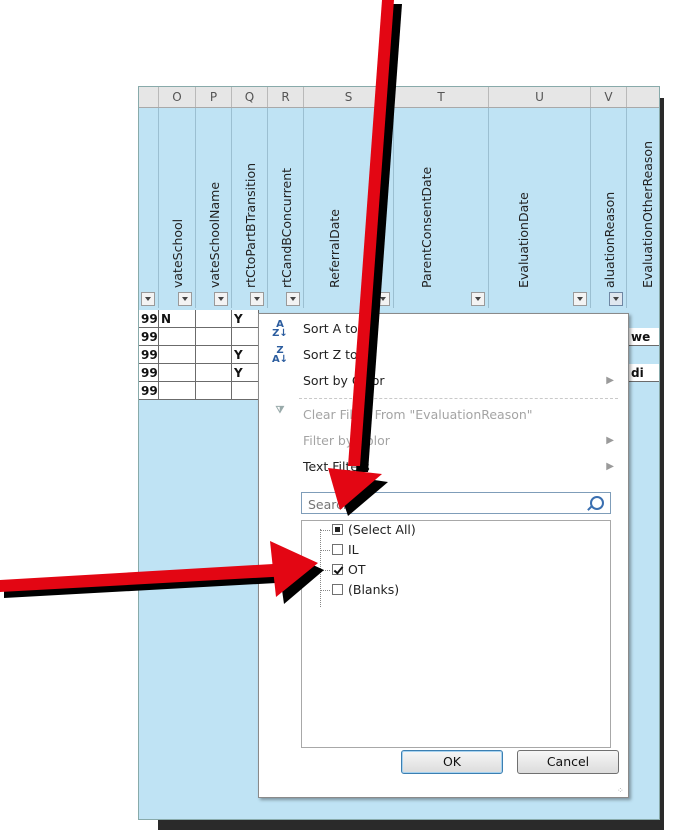 Image resolution: width=675 pixels, height=835 pixels. I want to click on search-input, so click(443, 504).